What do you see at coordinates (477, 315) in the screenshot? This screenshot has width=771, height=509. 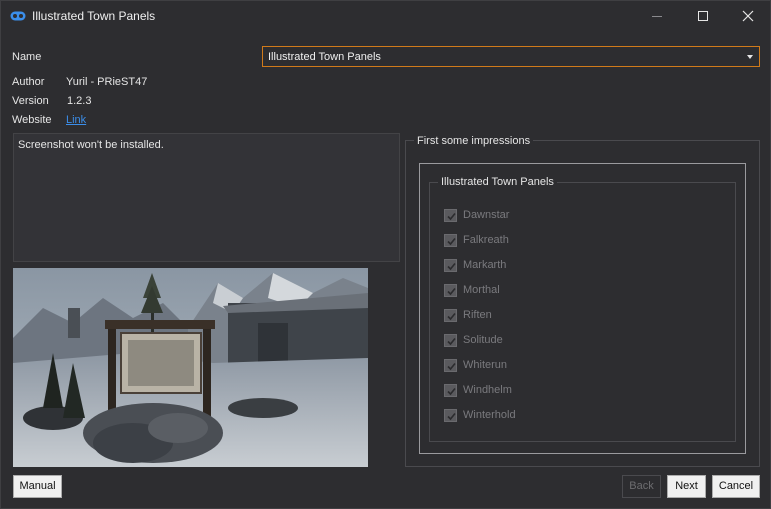 I see `checkbox-label: Riften` at bounding box center [477, 315].